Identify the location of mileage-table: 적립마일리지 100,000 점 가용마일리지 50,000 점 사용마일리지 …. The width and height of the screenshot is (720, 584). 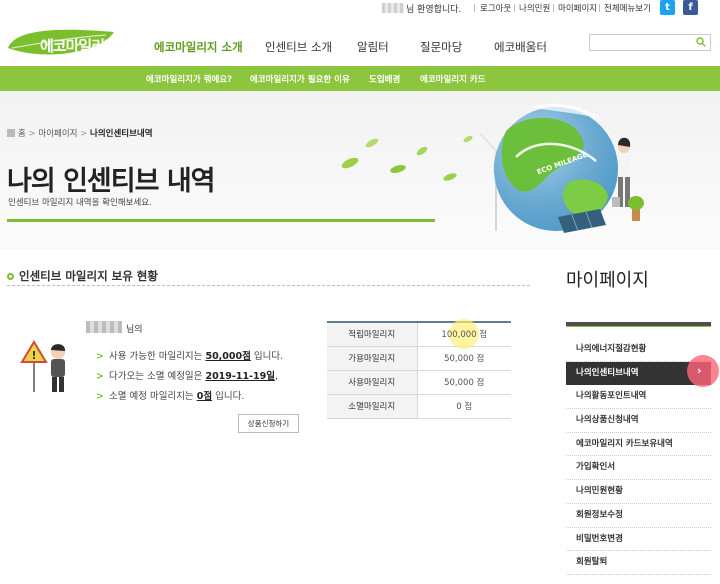
(419, 369).